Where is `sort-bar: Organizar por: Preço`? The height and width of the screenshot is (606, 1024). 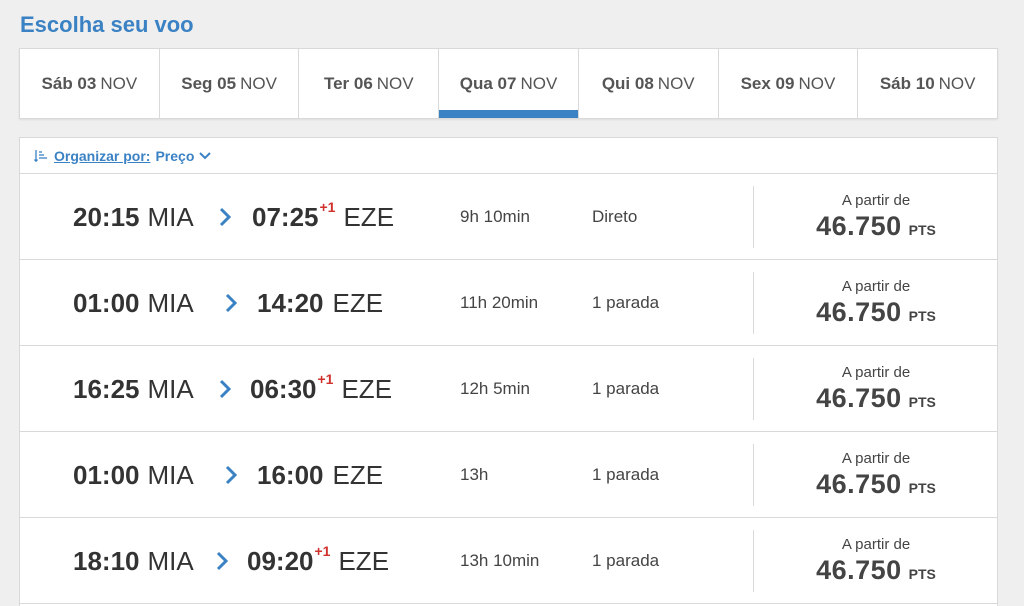
sort-bar: Organizar por: Preço is located at coordinates (508, 156).